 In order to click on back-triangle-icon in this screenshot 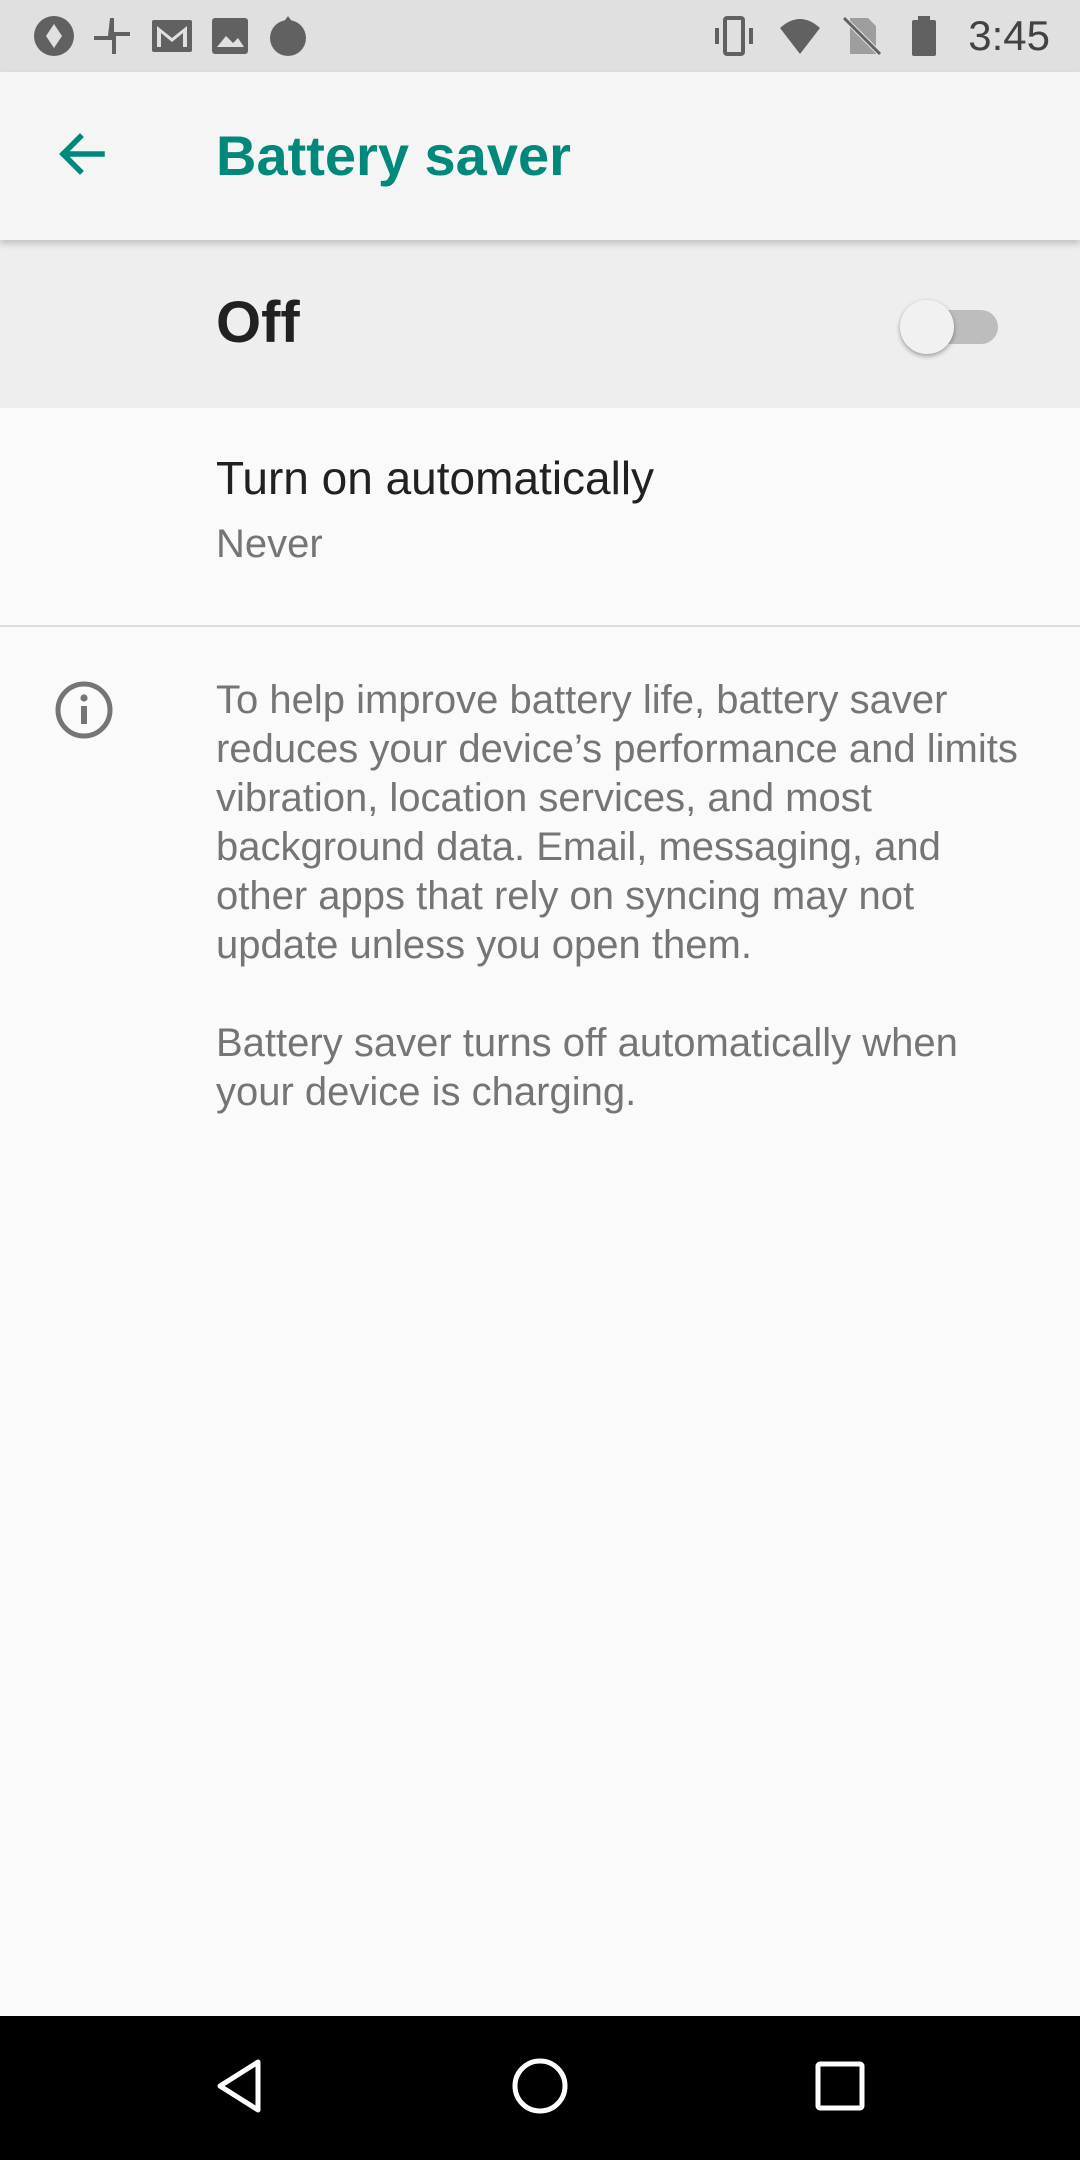, I will do `click(240, 2088)`.